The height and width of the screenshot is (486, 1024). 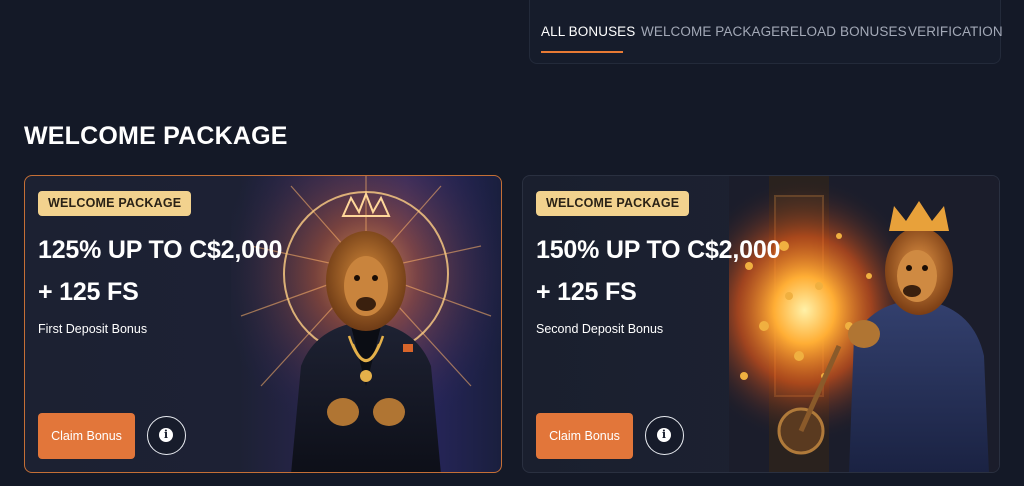 I want to click on bonus-subtitle: Second Deposit Bonus, so click(x=600, y=329).